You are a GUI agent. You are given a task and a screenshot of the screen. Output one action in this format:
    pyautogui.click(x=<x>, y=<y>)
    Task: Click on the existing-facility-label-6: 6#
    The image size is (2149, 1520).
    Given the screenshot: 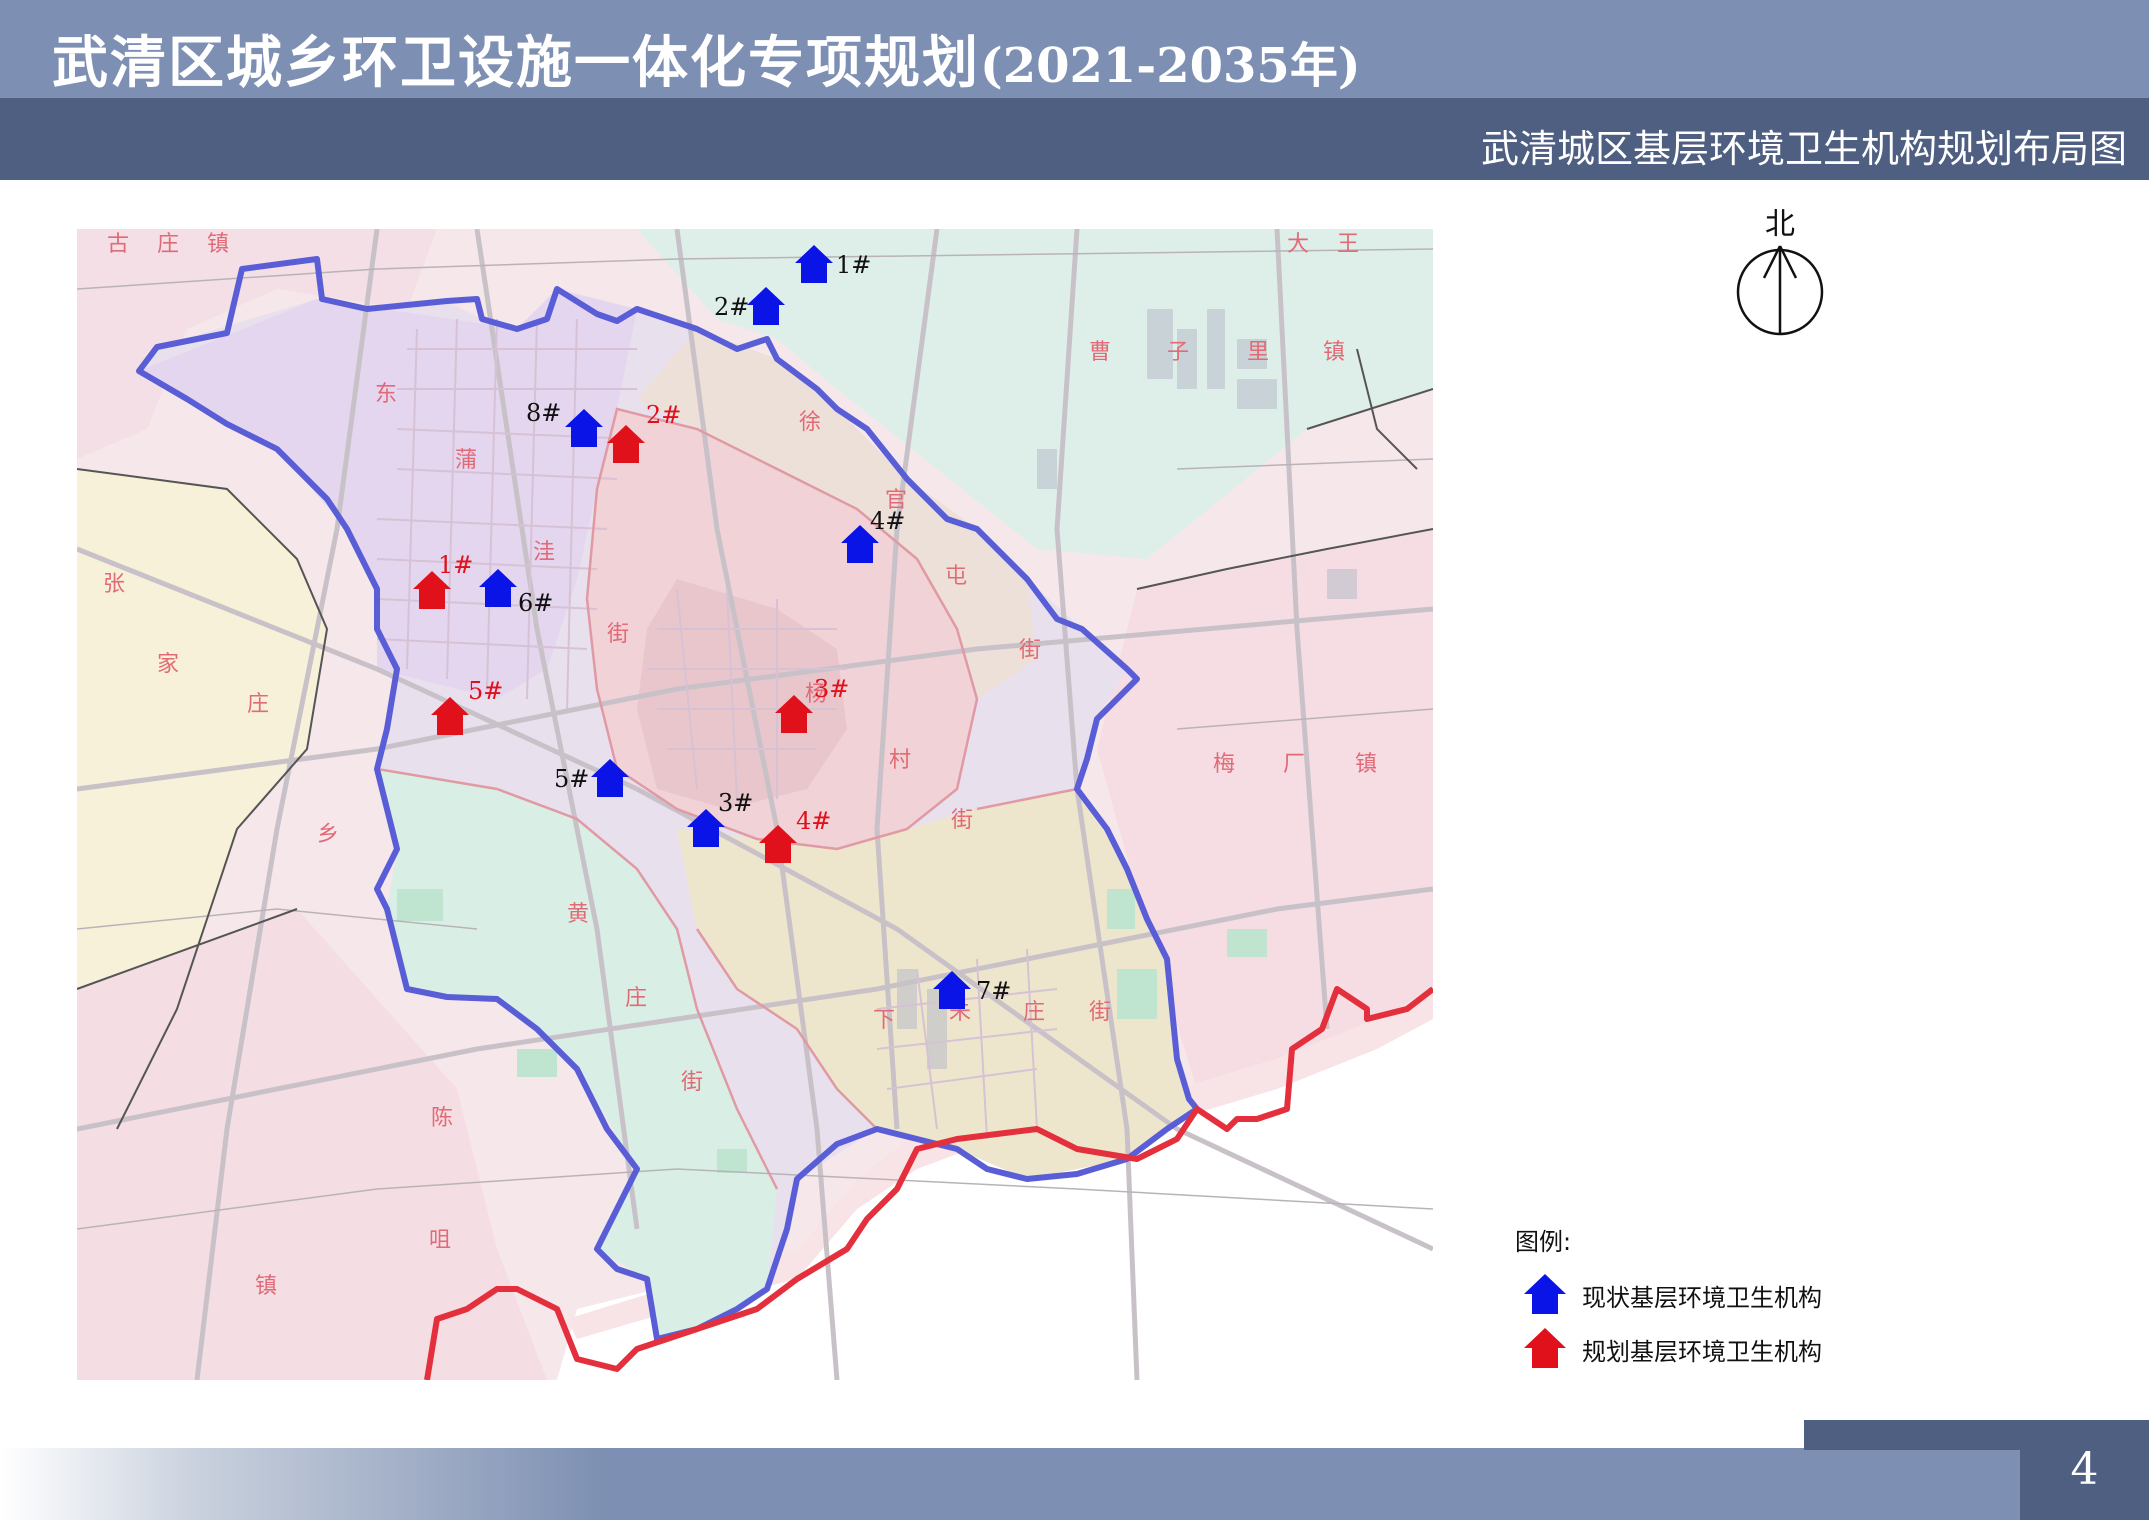 What is the action you would take?
    pyautogui.click(x=535, y=603)
    